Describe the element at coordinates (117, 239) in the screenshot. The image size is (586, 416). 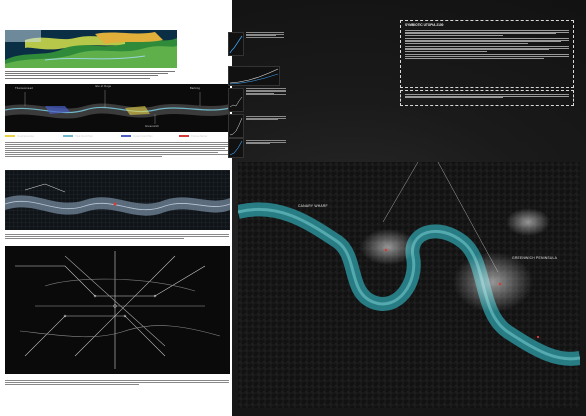
I see `metro-paragraph` at that location.